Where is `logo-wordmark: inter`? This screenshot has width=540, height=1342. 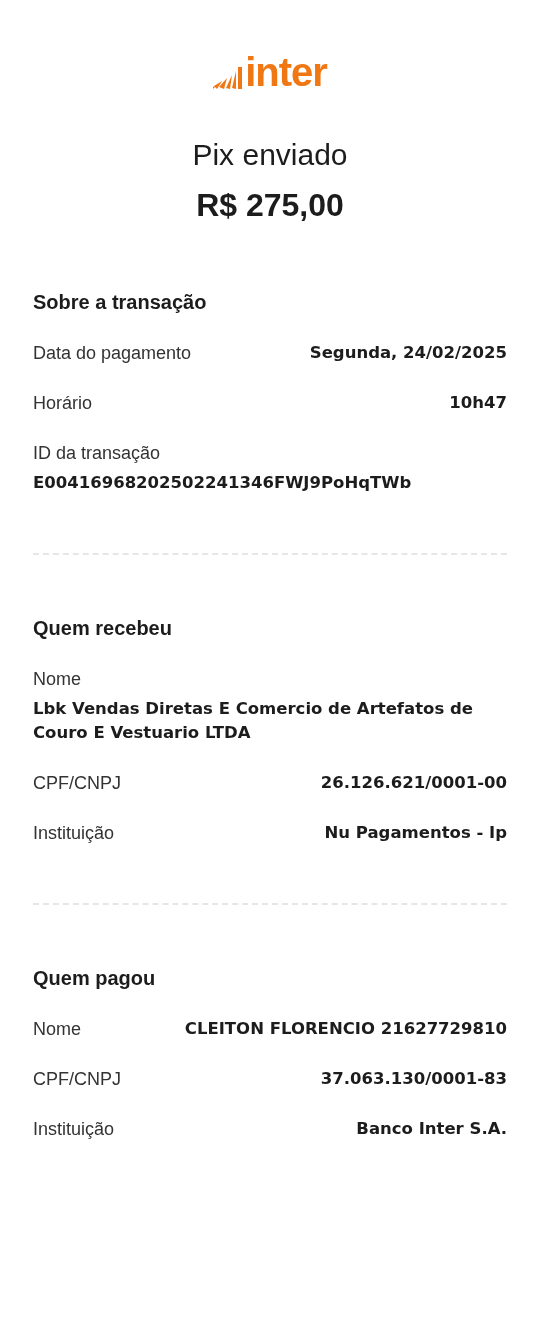
logo-wordmark: inter is located at coordinates (286, 72).